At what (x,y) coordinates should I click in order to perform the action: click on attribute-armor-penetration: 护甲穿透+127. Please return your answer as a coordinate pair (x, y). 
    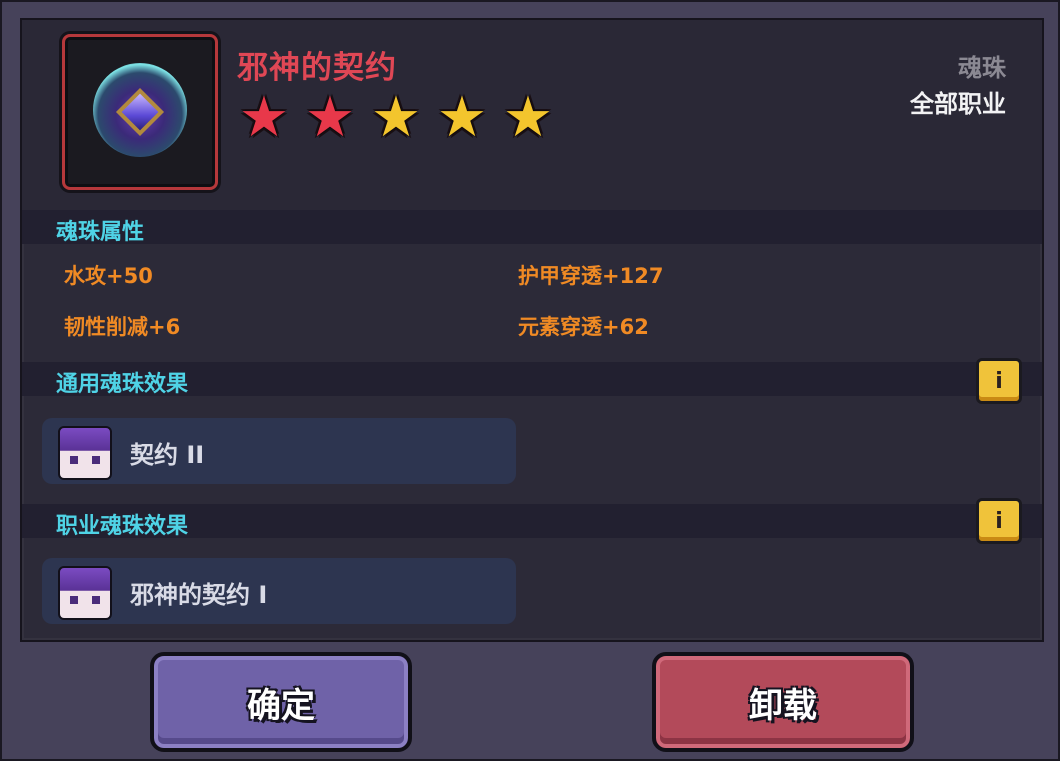
    Looking at the image, I should click on (591, 276).